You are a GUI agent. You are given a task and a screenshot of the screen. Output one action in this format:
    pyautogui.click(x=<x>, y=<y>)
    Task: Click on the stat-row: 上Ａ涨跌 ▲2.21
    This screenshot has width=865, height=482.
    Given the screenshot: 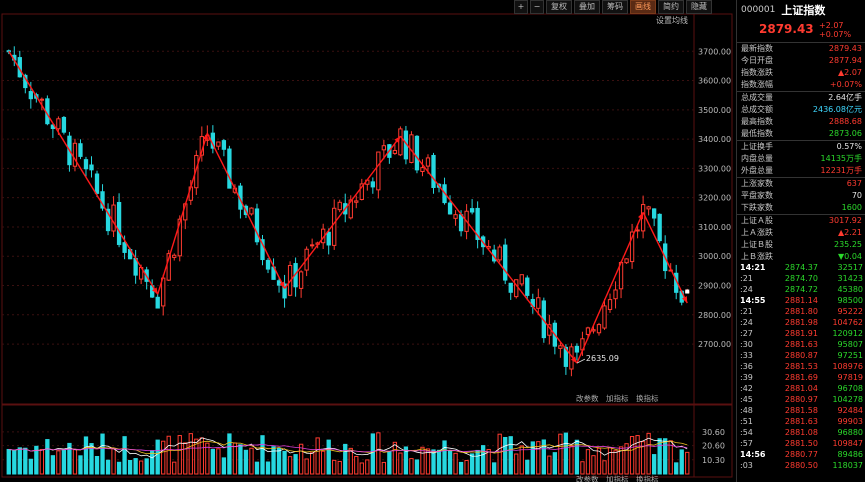 What is the action you would take?
    pyautogui.click(x=801, y=233)
    